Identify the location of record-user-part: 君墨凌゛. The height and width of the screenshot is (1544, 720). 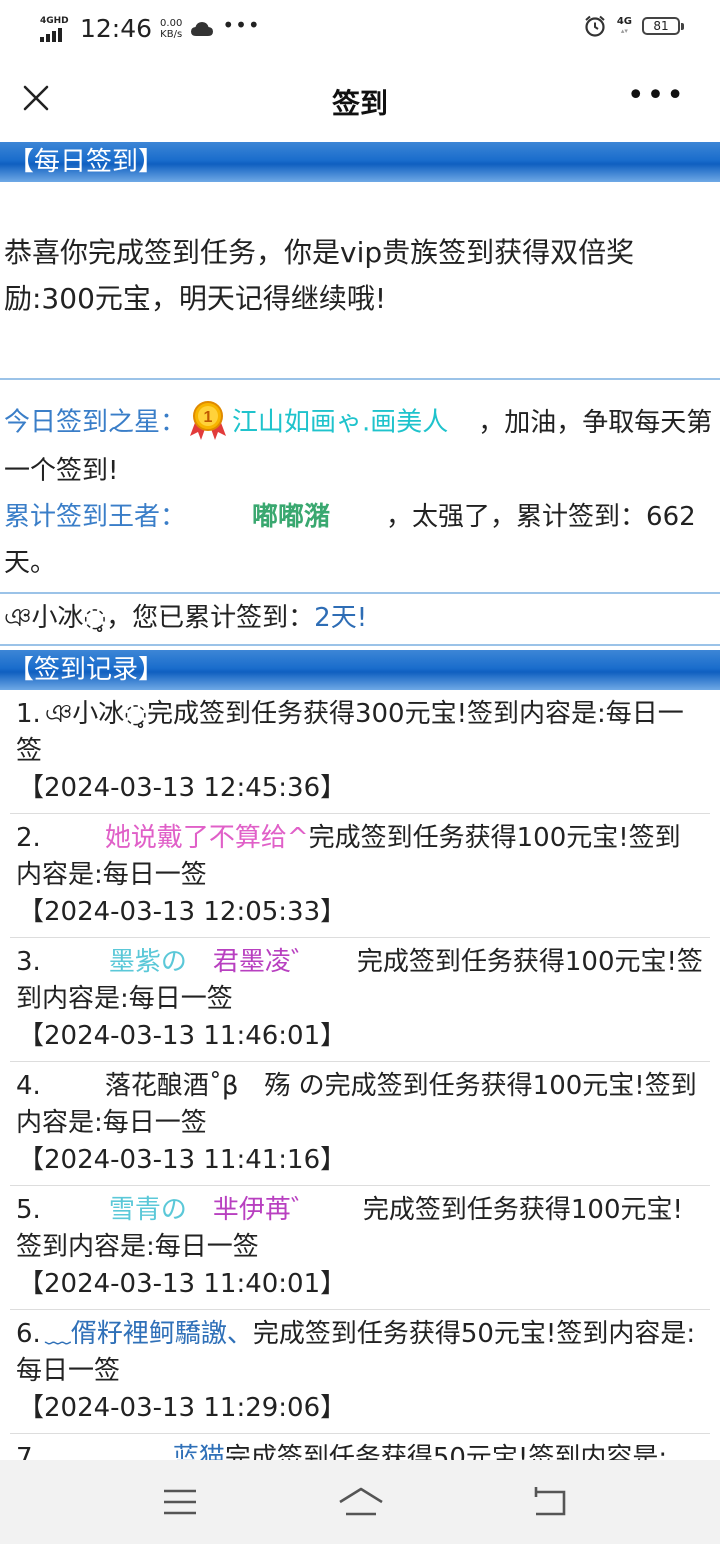
(264, 962).